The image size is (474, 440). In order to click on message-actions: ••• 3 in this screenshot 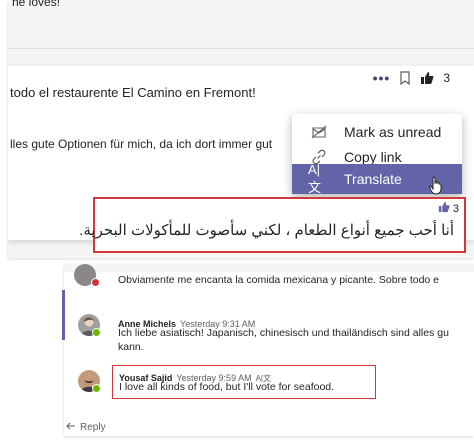, I will do `click(411, 78)`.